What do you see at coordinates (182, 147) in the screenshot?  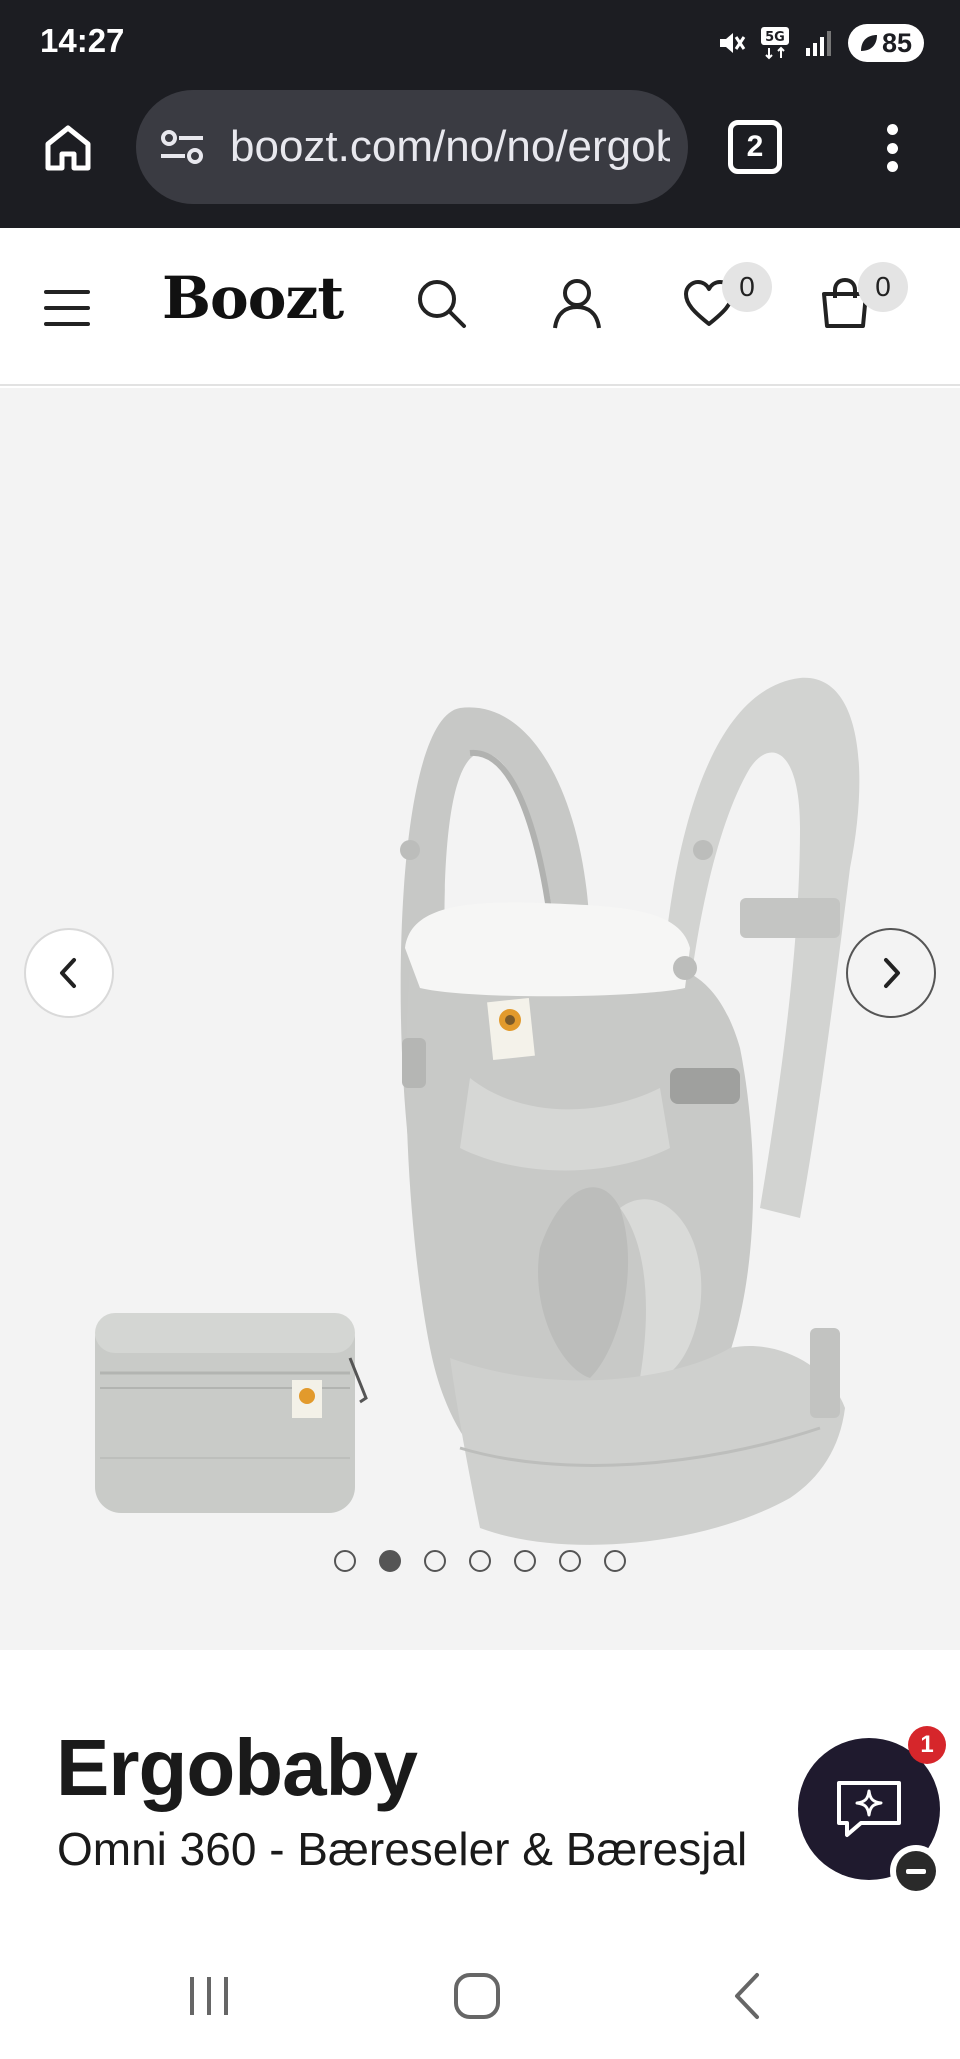 I see `site-settings-icon` at bounding box center [182, 147].